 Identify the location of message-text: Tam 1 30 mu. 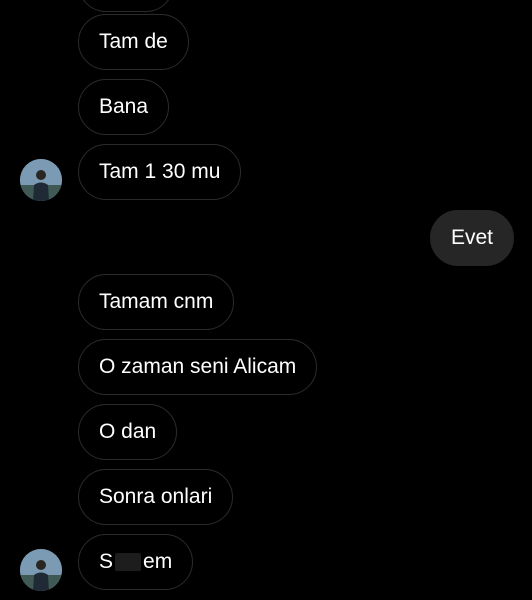
(160, 171).